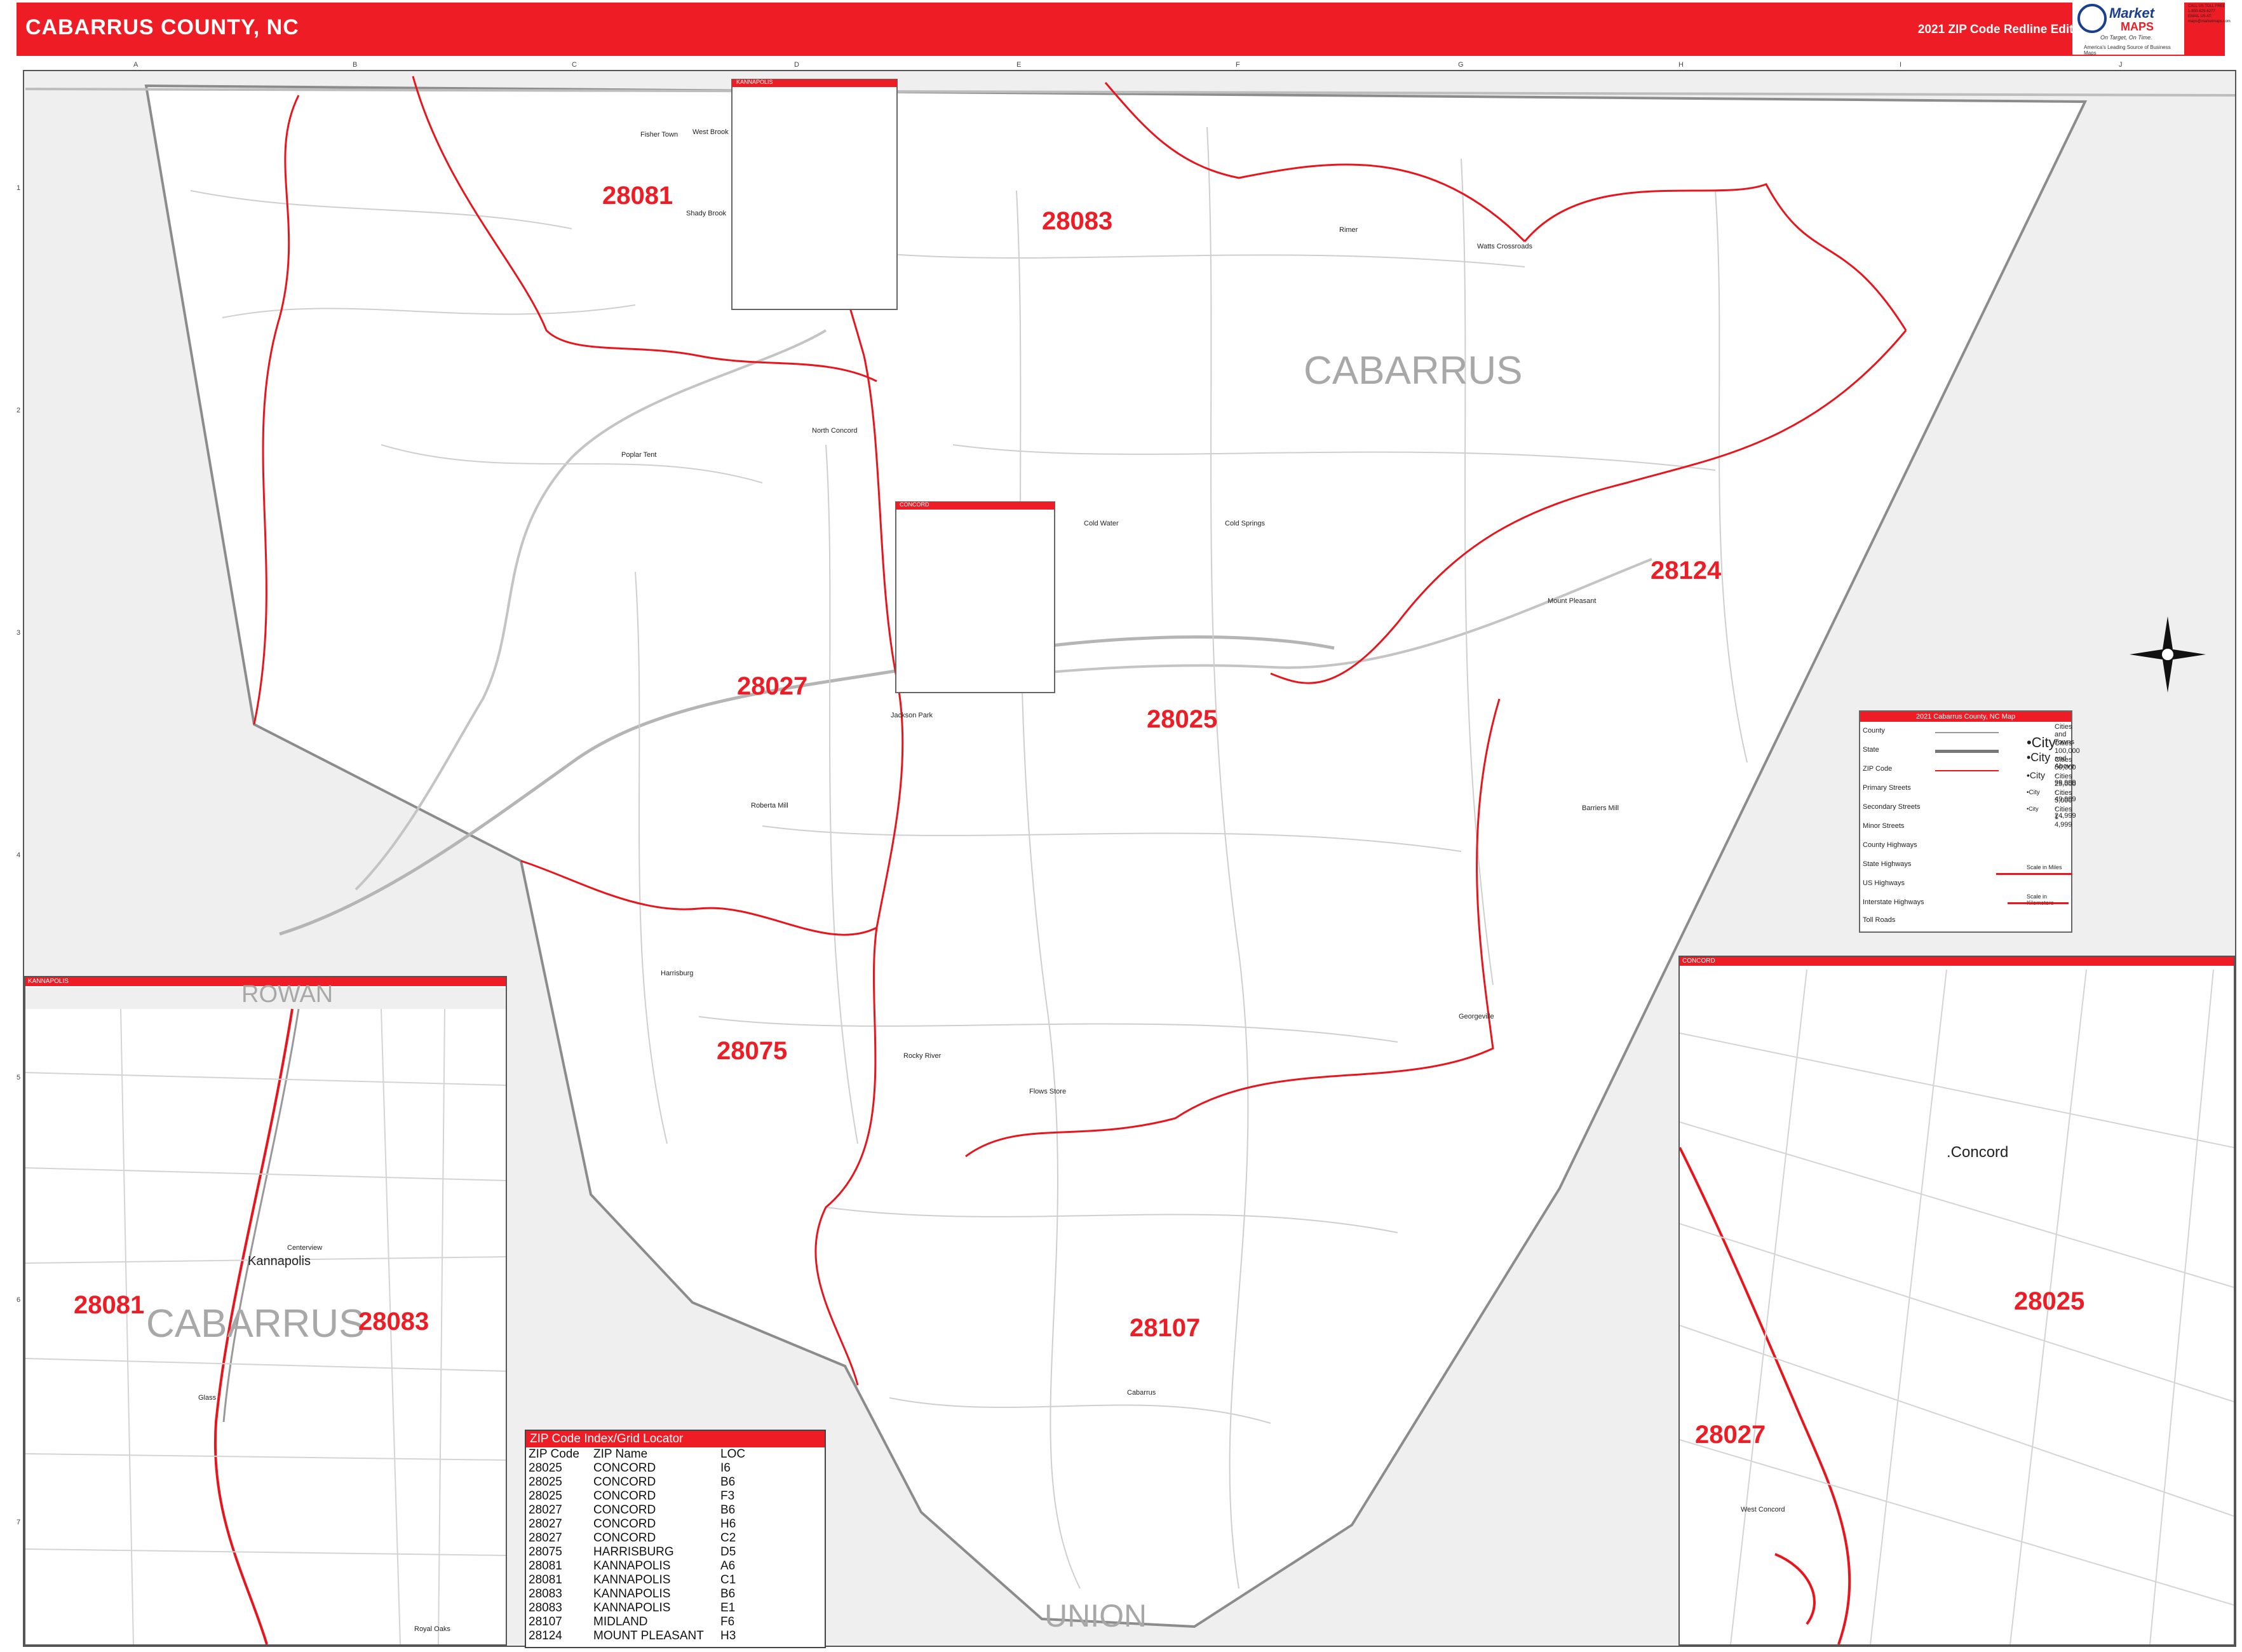  What do you see at coordinates (1095, 1616) in the screenshot?
I see `county-label-union: UNION` at bounding box center [1095, 1616].